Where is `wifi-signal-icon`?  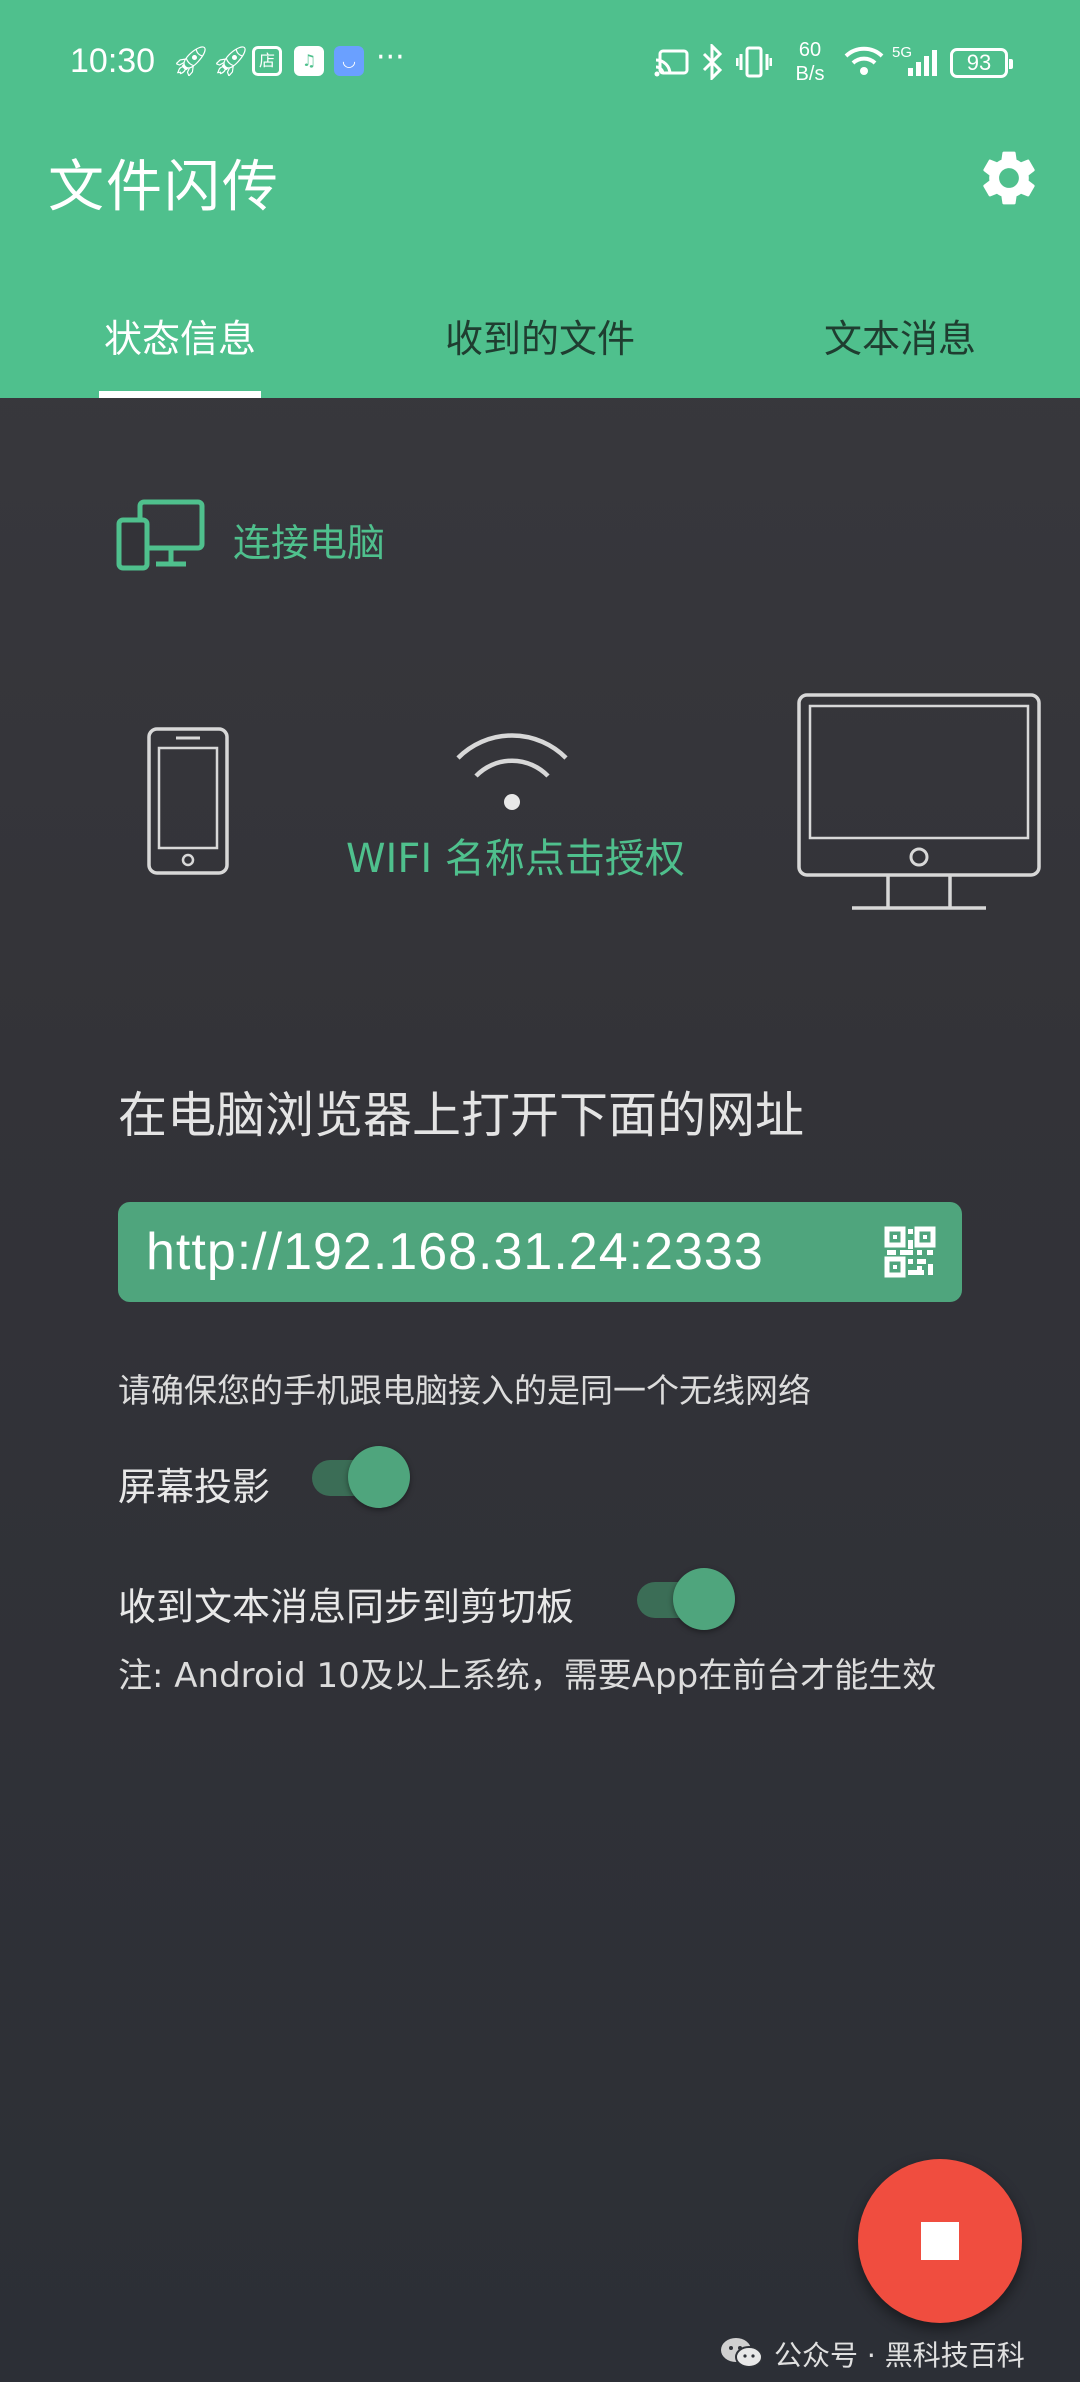 wifi-signal-icon is located at coordinates (512, 771).